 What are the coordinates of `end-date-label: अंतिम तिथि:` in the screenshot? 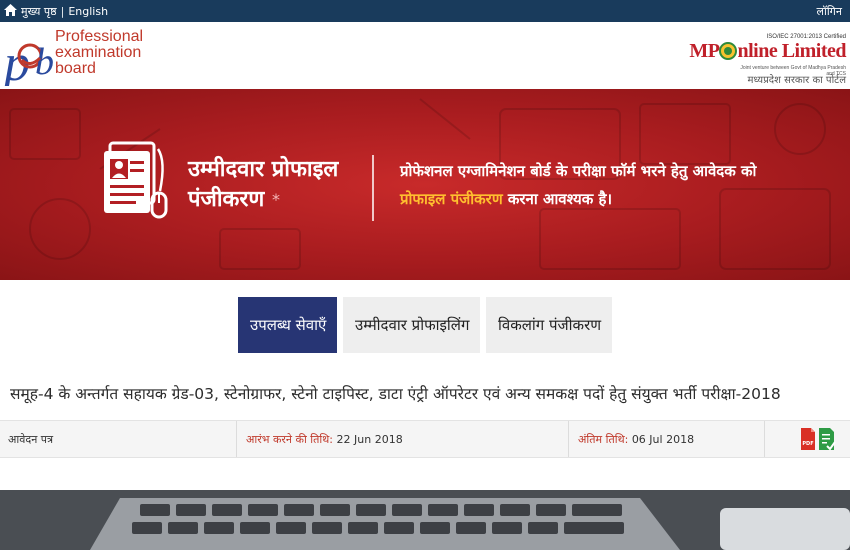 It's located at (603, 439).